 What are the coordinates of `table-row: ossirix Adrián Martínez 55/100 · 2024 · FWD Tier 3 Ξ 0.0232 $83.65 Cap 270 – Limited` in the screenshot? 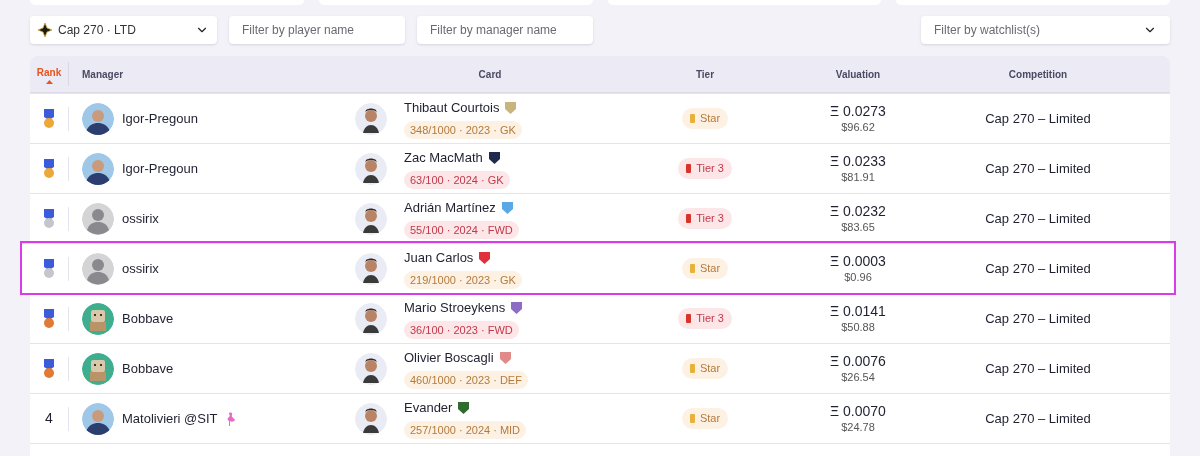 It's located at (600, 218).